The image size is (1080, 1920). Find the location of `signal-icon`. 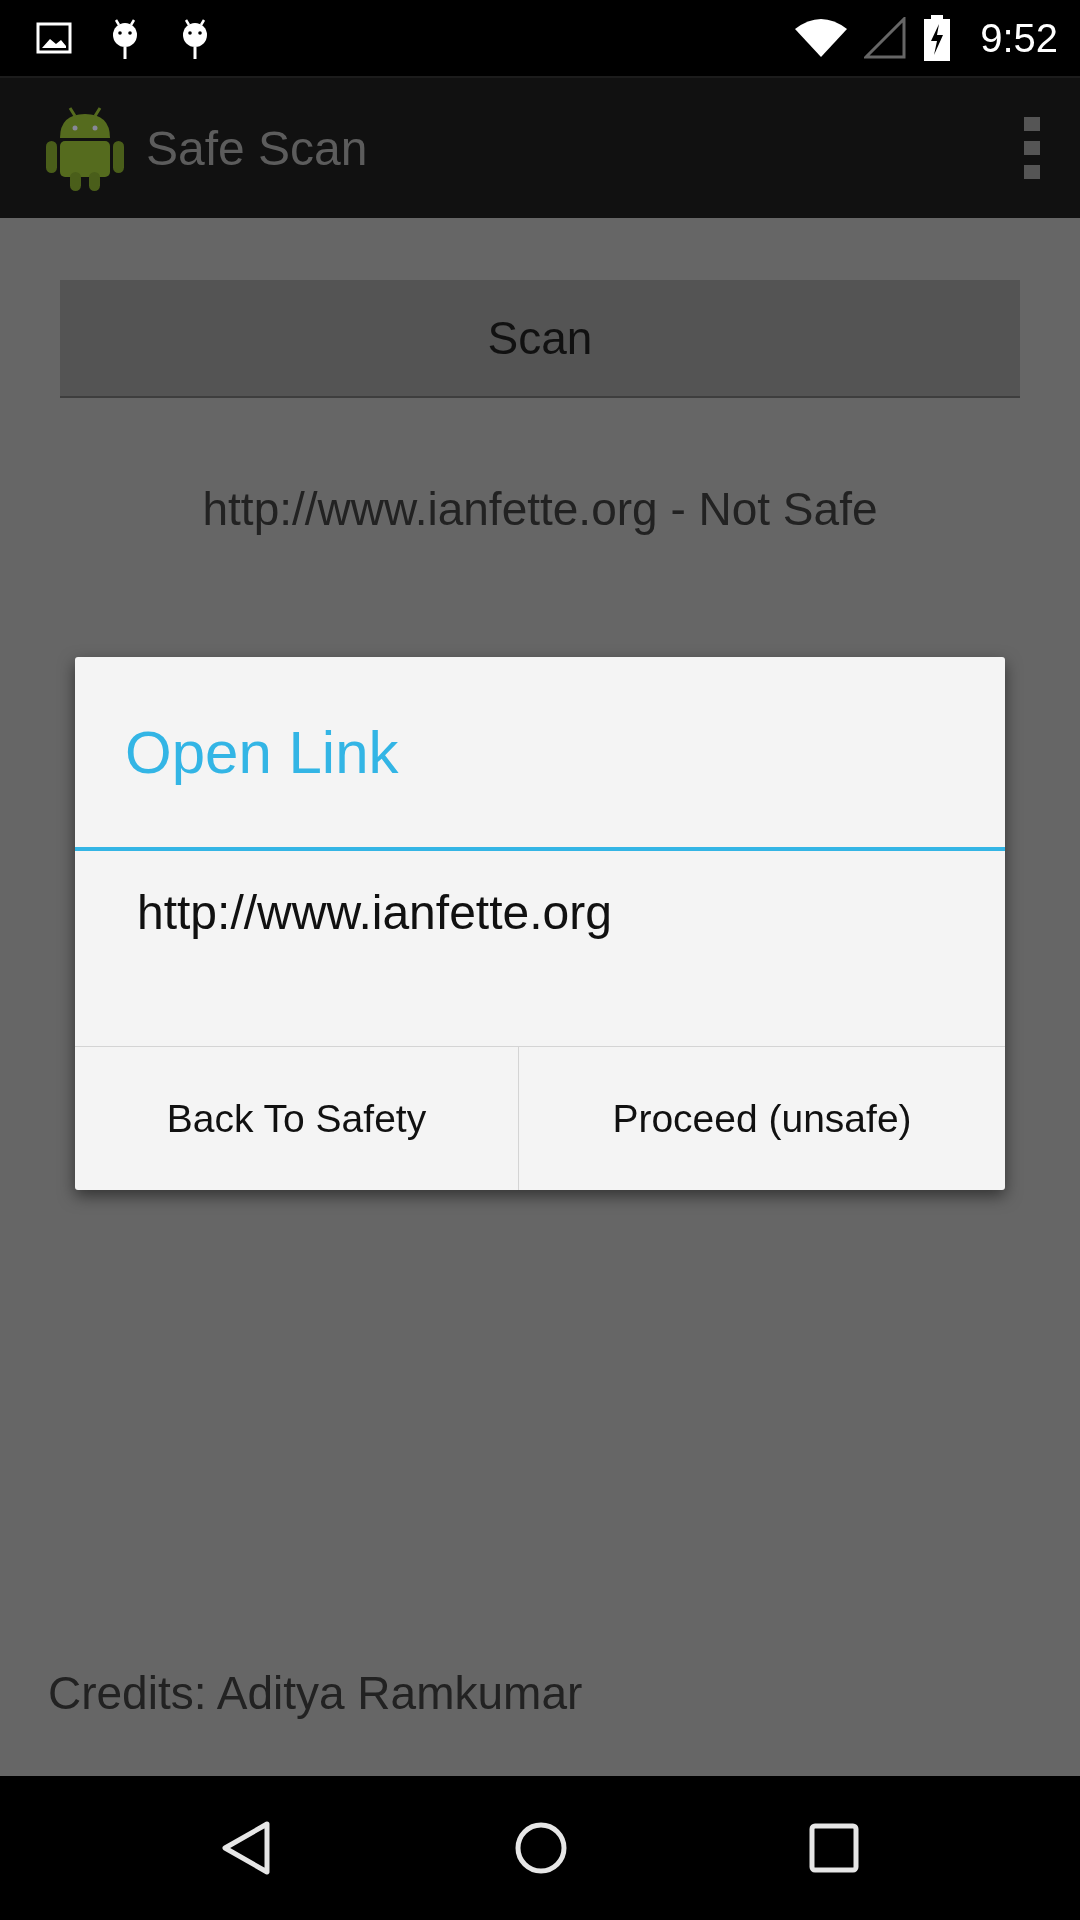

signal-icon is located at coordinates (885, 38).